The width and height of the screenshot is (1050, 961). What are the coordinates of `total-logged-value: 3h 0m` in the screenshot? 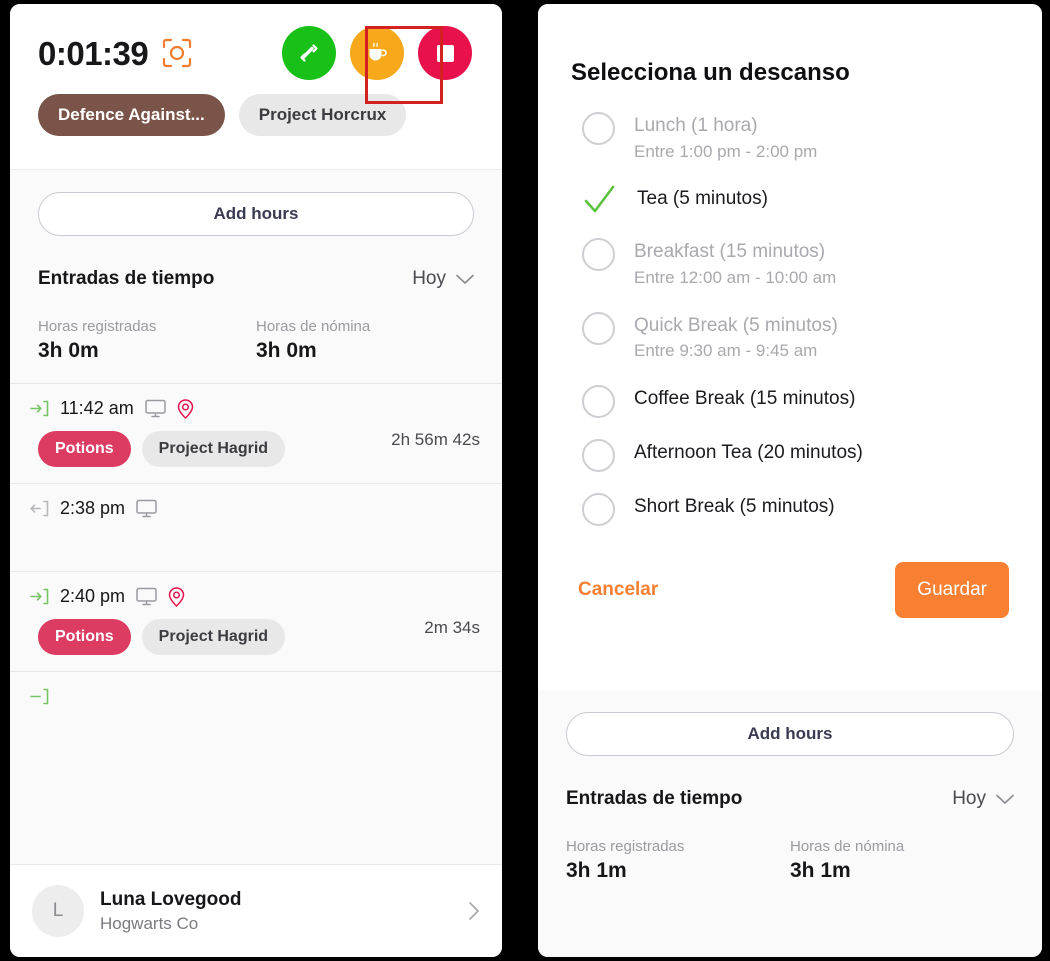 It's located at (68, 350).